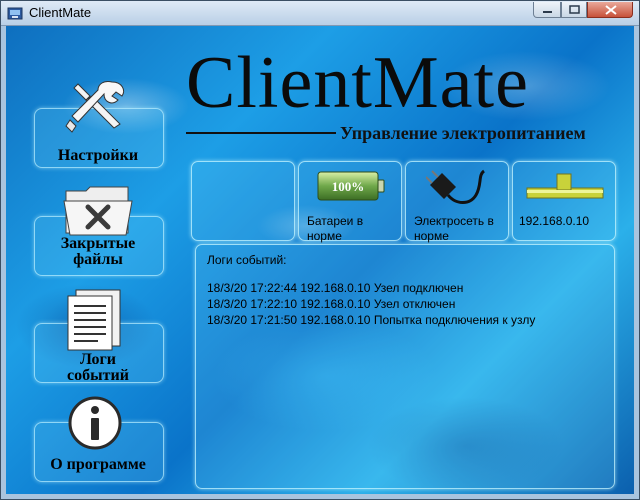 This screenshot has height=500, width=640. I want to click on app-logo: ClientMate, so click(357, 83).